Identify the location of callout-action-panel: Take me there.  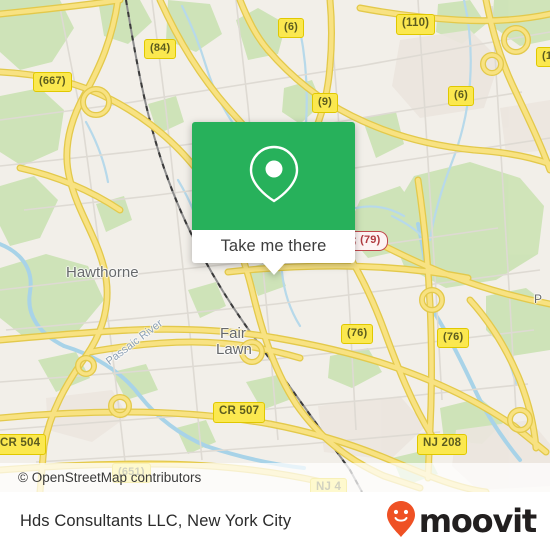
(273, 252).